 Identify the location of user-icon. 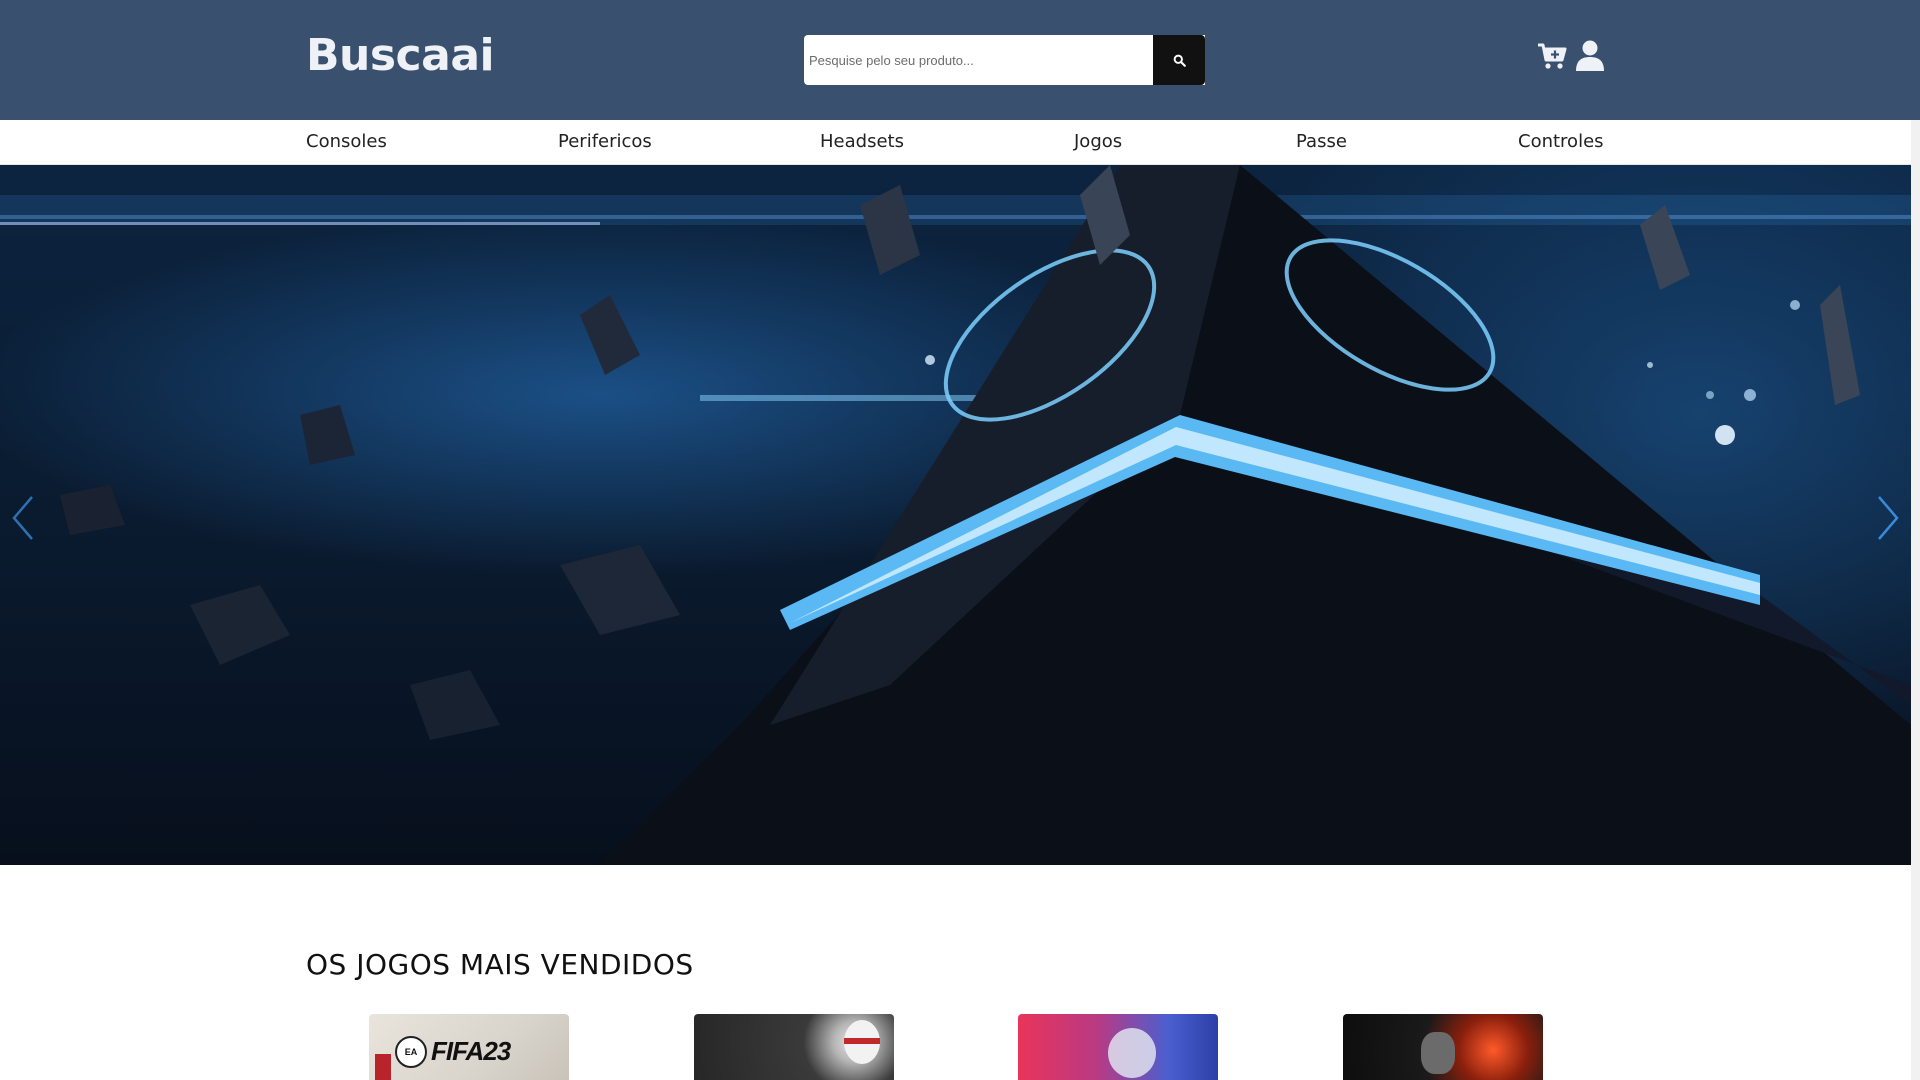
(1590, 55).